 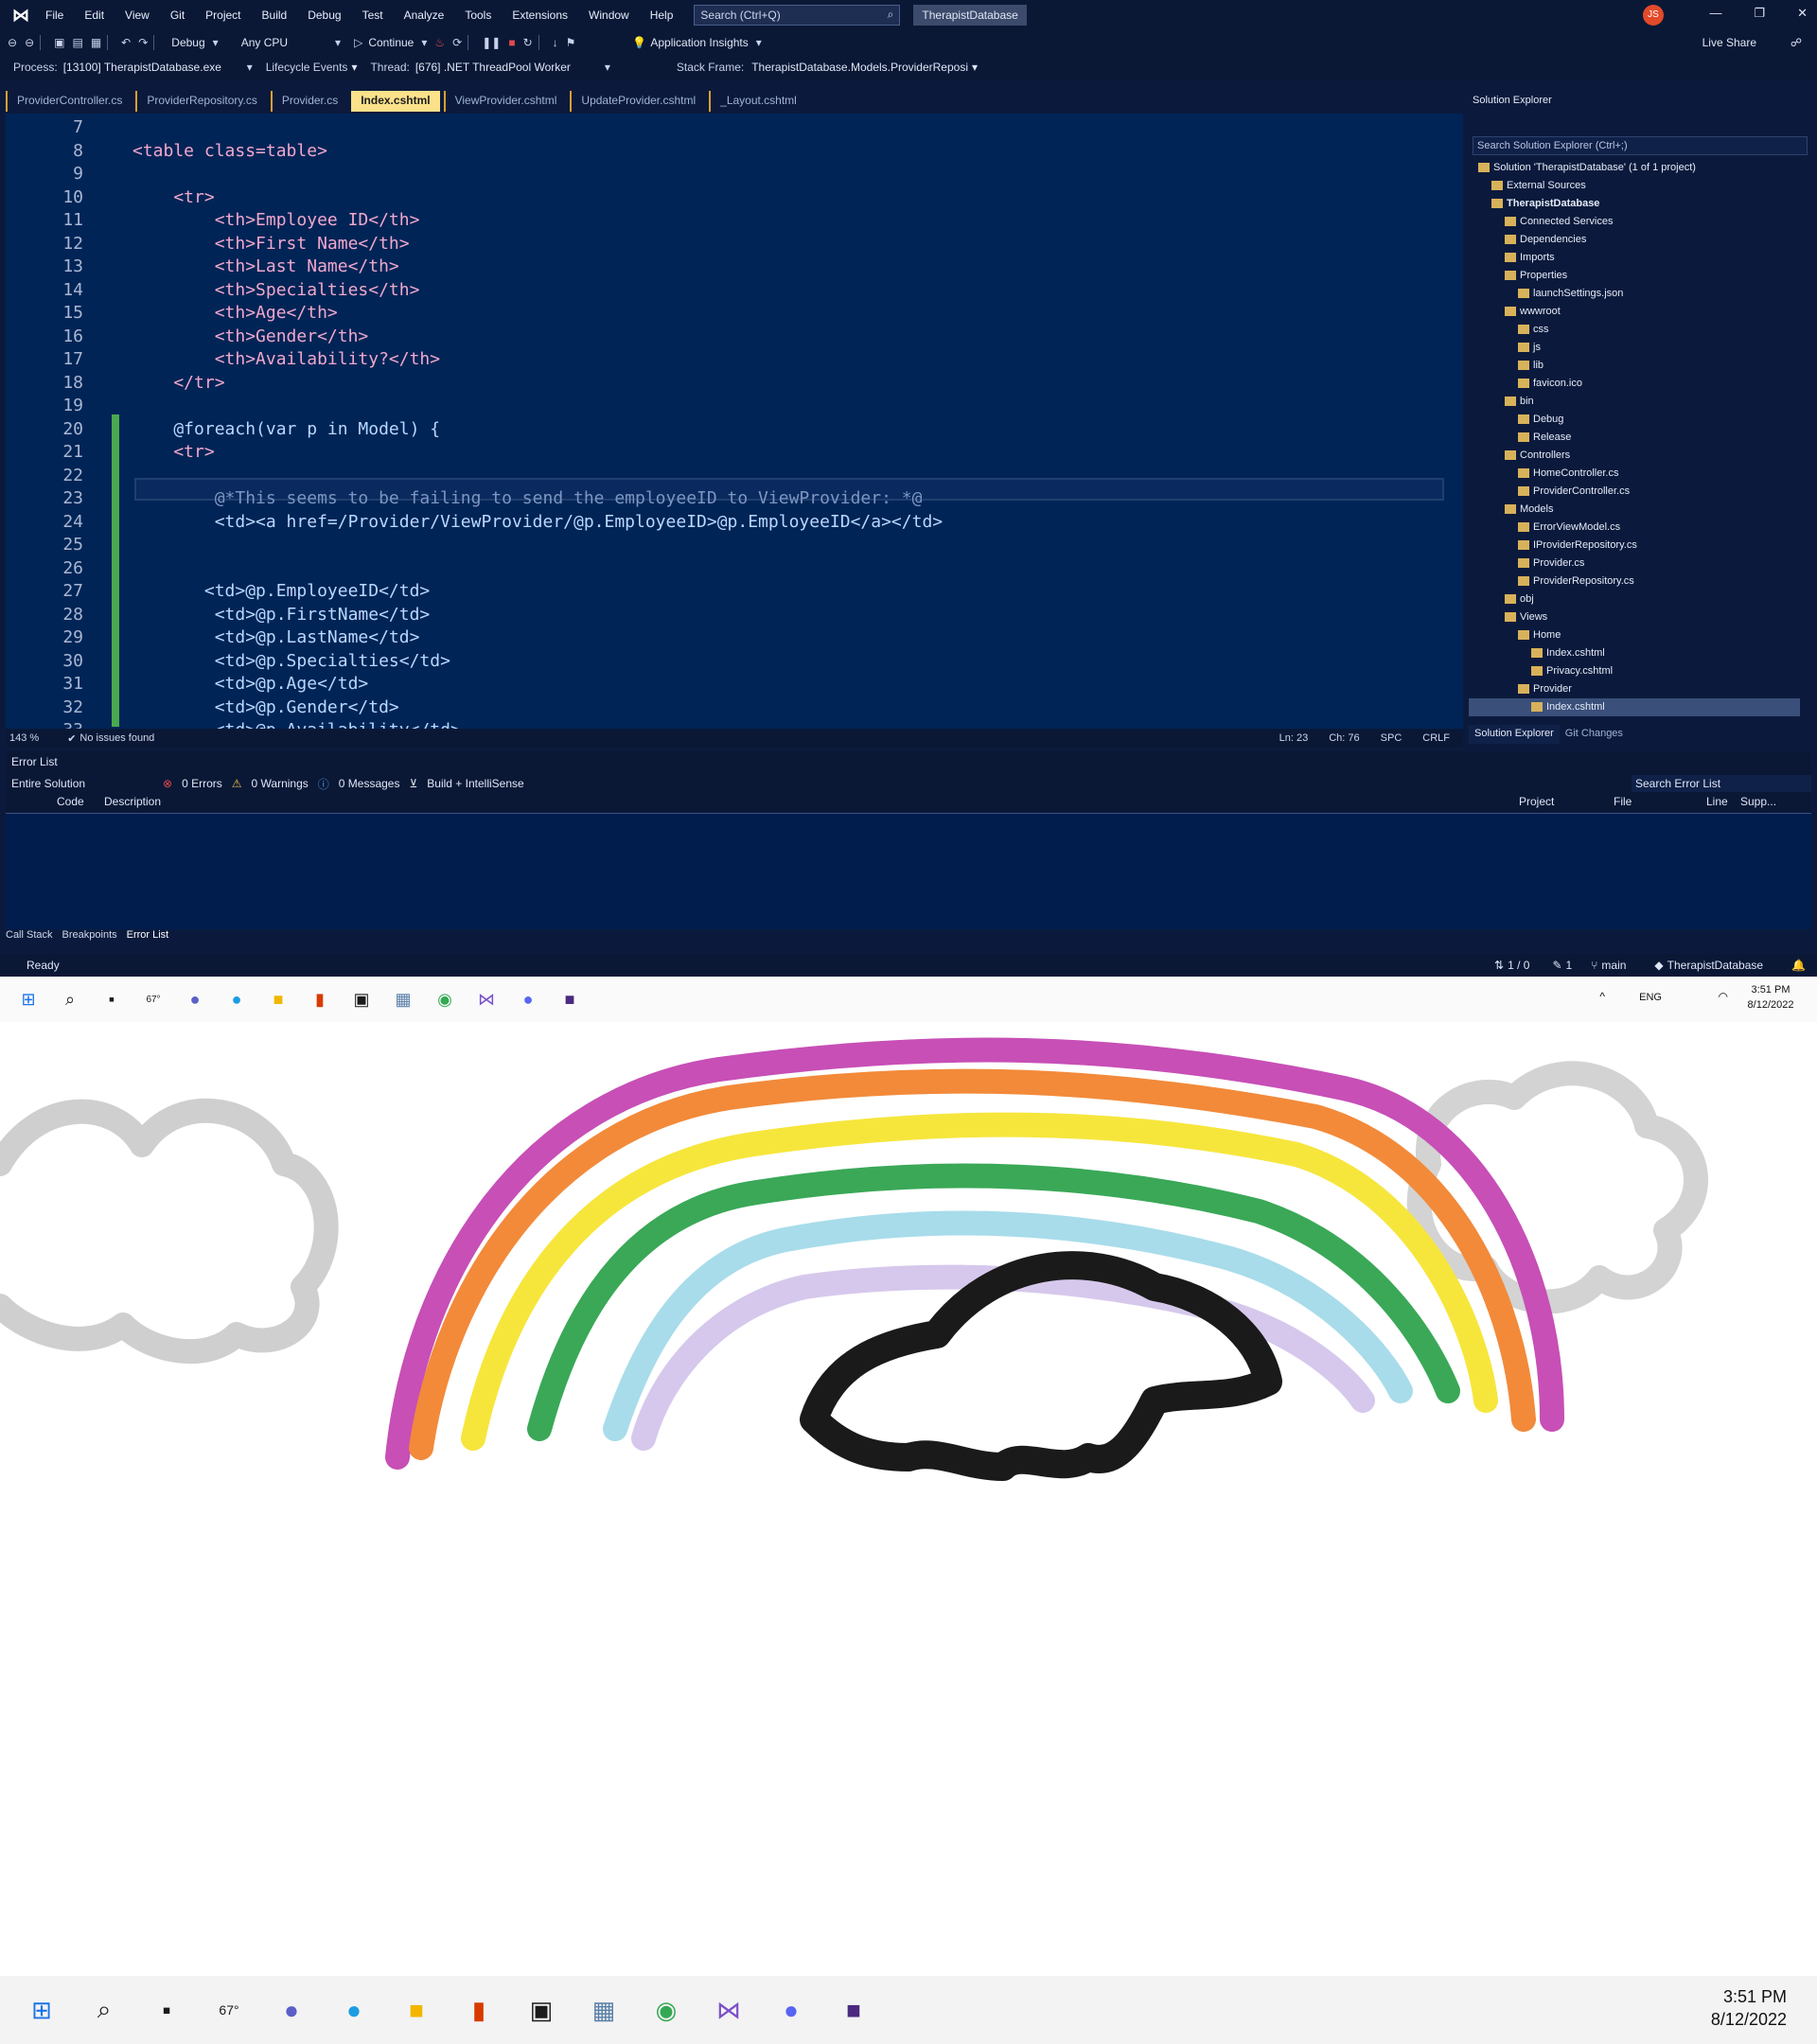 What do you see at coordinates (439, 42) in the screenshot?
I see `hot-reload-icon: ♨` at bounding box center [439, 42].